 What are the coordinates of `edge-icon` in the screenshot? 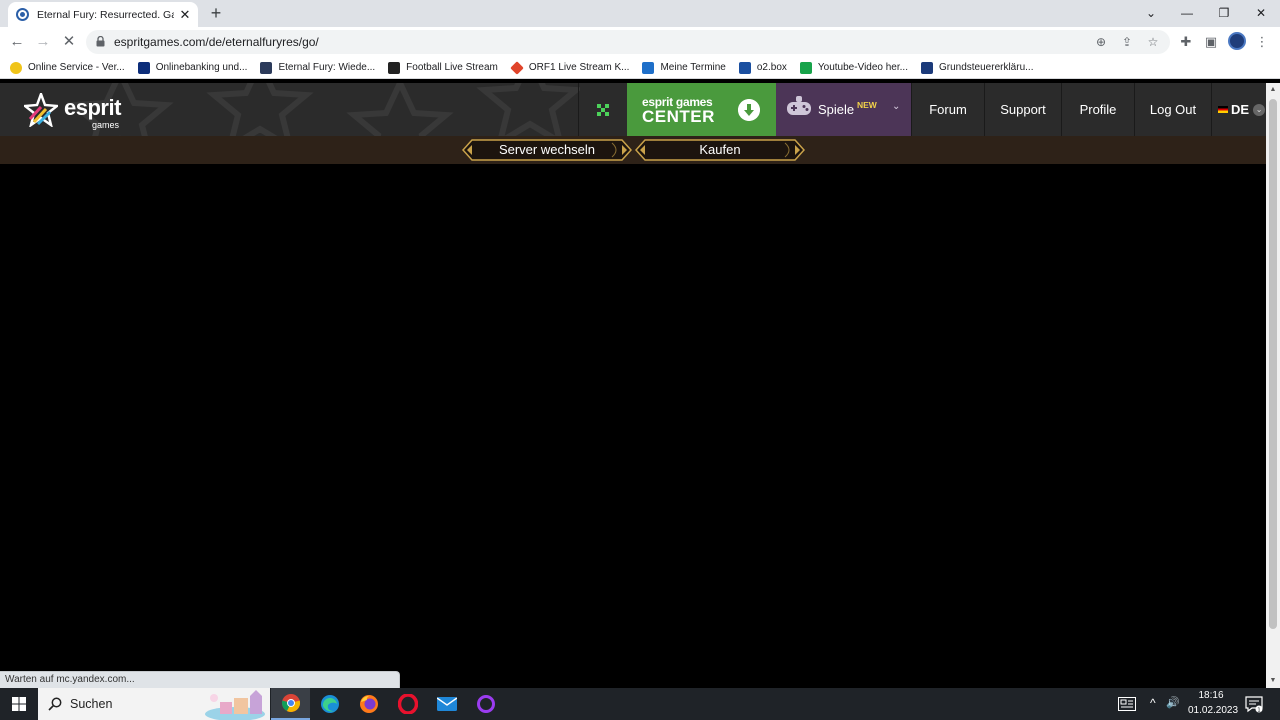 It's located at (329, 704).